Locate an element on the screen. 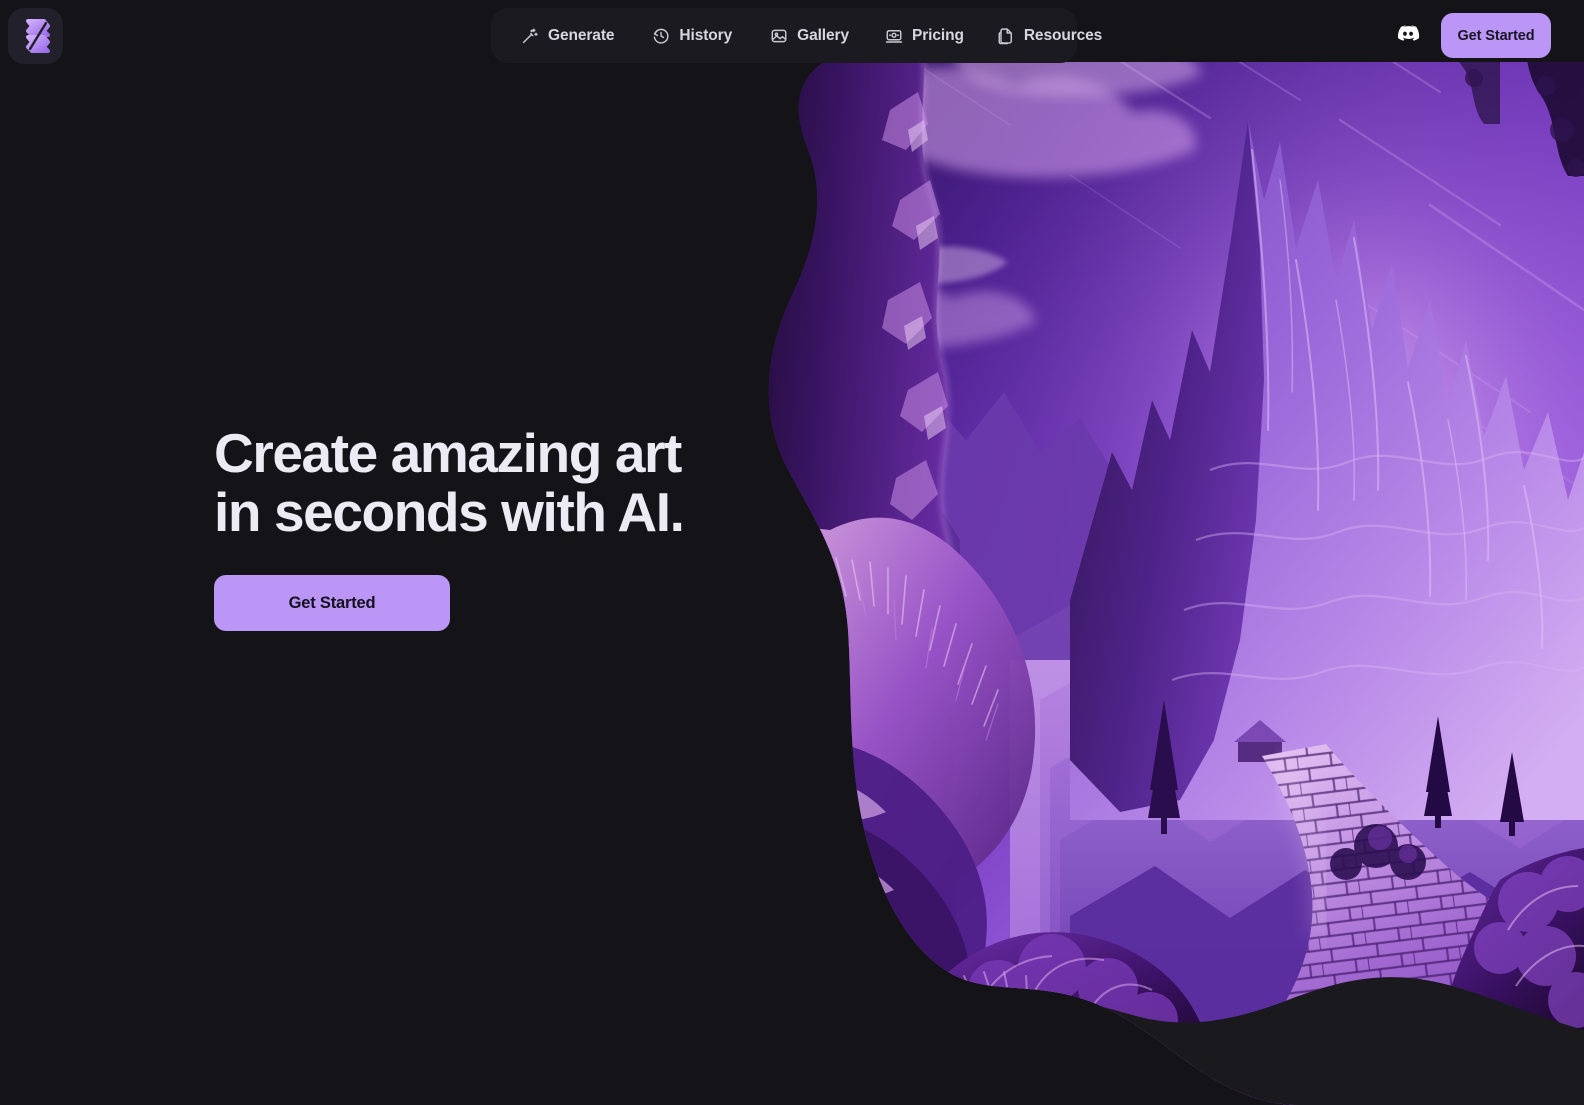  discord-link is located at coordinates (1408, 34).